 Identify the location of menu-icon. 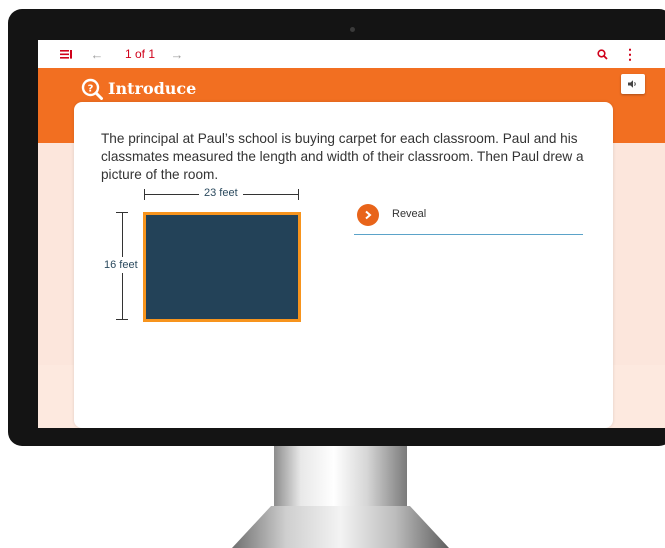
(66, 54).